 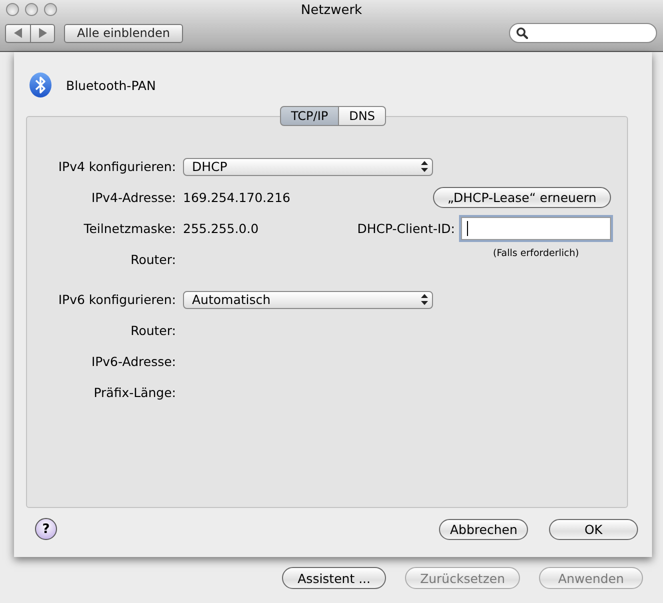 I want to click on window-title: Netzwerk, so click(x=331, y=10).